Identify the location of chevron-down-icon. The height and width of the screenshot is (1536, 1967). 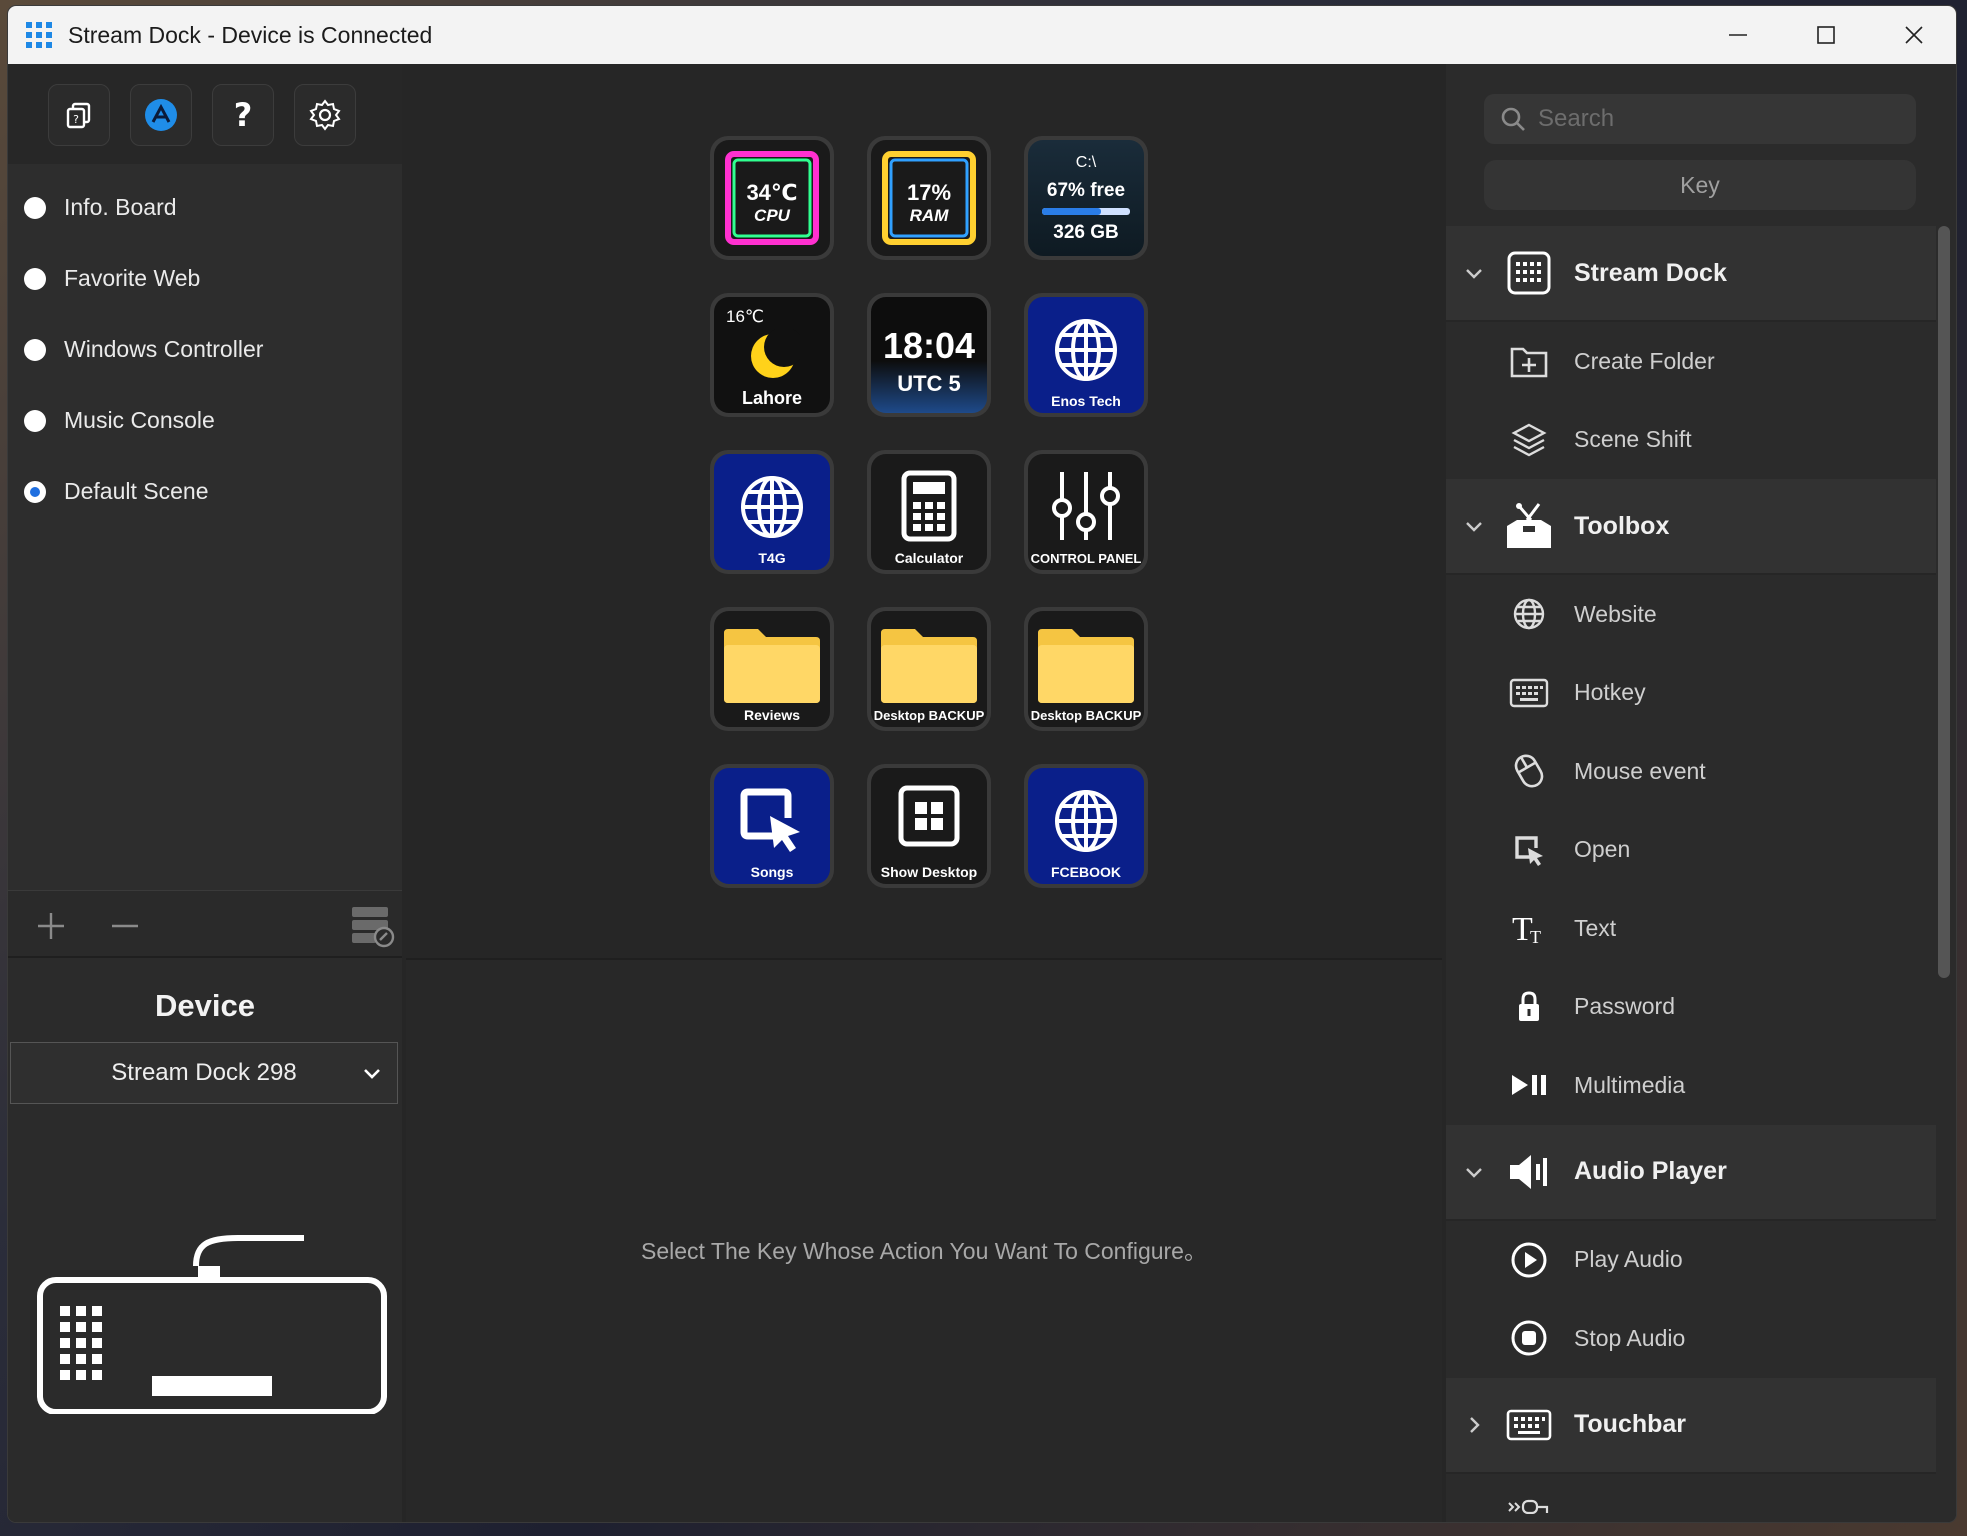
(1474, 1172).